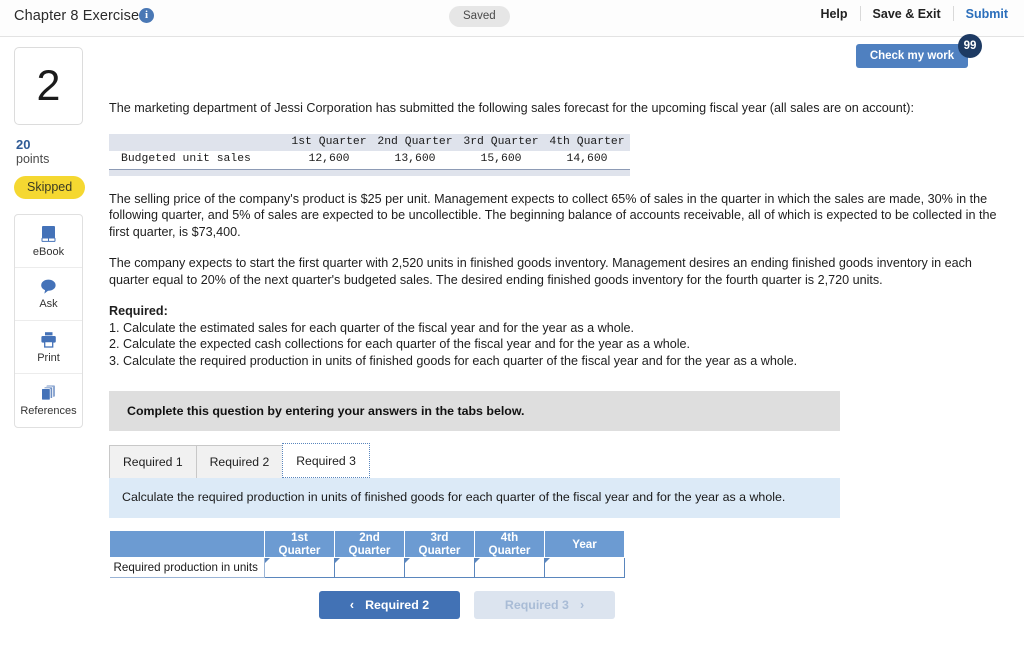  What do you see at coordinates (352, 605) in the screenshot?
I see `chevron-left-icon: ‹` at bounding box center [352, 605].